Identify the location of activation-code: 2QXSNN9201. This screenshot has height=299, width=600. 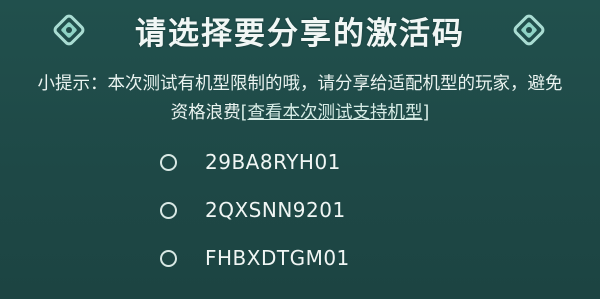
(275, 210).